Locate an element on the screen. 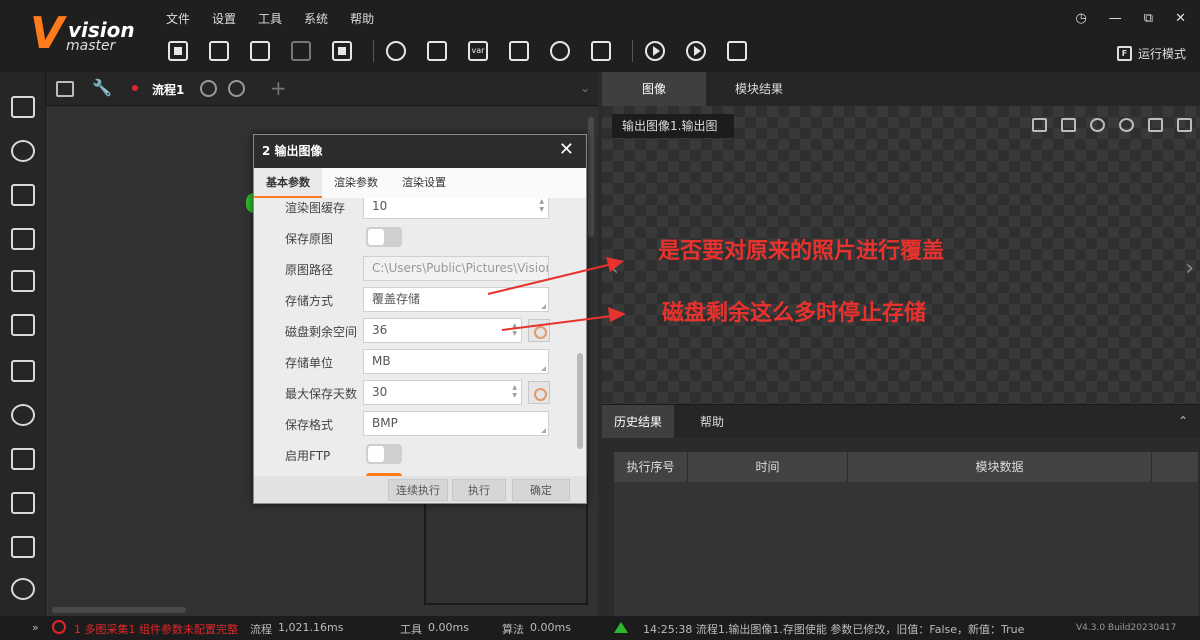  loop-flow-icon is located at coordinates (236, 88).